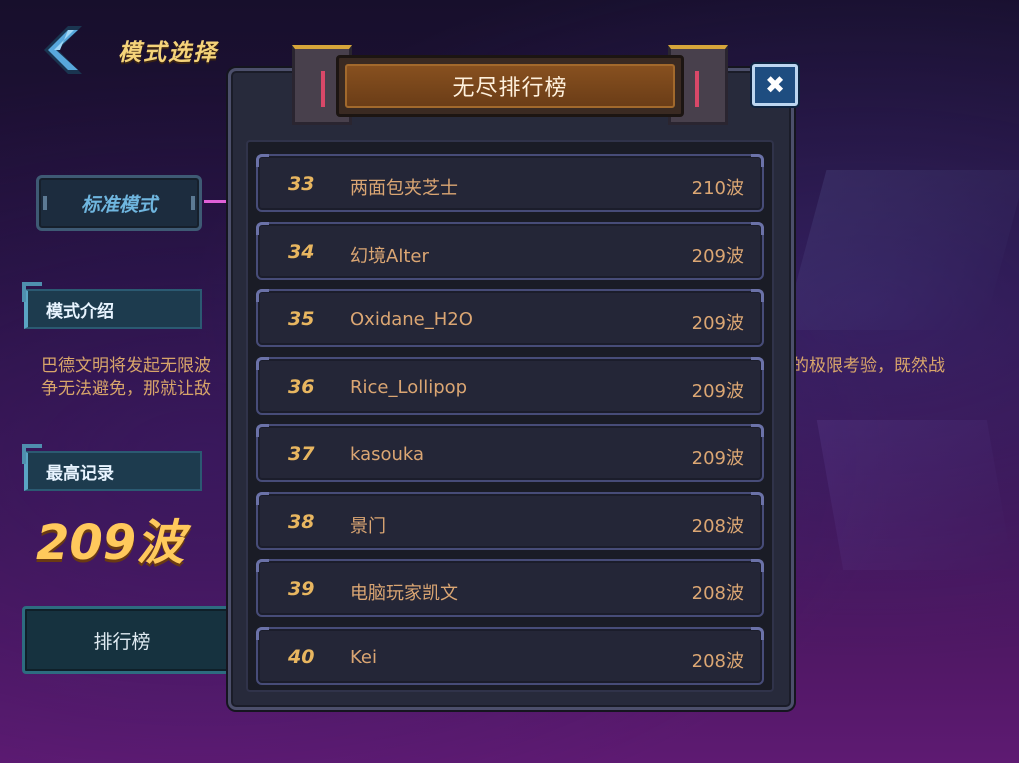 The width and height of the screenshot is (1019, 763). What do you see at coordinates (301, 252) in the screenshot?
I see `row-rank: 34` at bounding box center [301, 252].